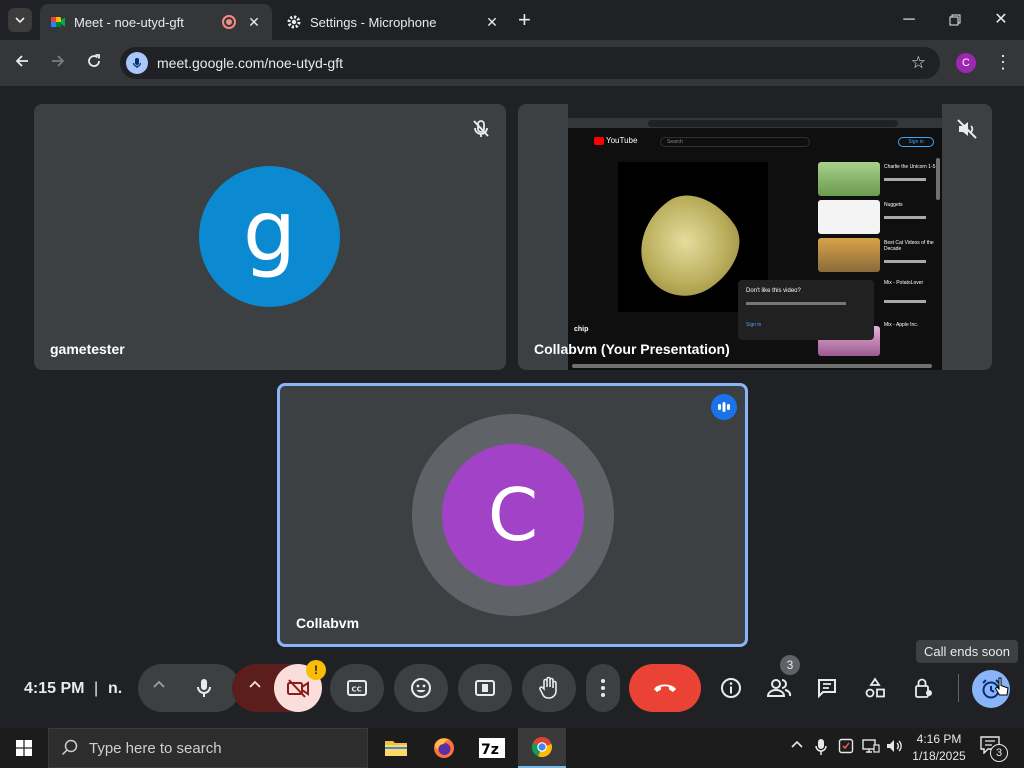  What do you see at coordinates (530, 63) in the screenshot?
I see `address-bar: meet.google.com/noe-utyd-gft ☆` at bounding box center [530, 63].